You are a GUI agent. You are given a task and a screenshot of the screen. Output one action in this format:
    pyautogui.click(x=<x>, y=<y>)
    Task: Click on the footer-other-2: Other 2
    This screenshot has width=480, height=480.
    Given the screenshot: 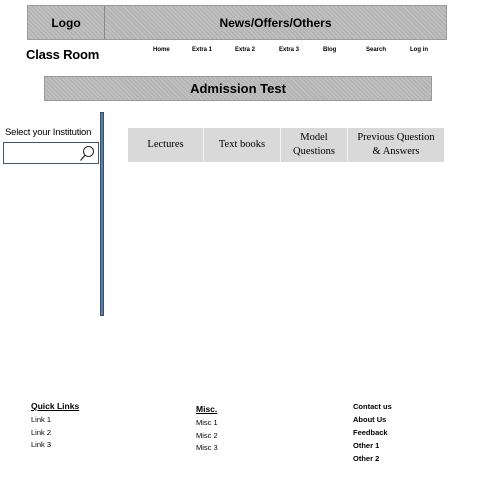 What is the action you would take?
    pyautogui.click(x=372, y=458)
    